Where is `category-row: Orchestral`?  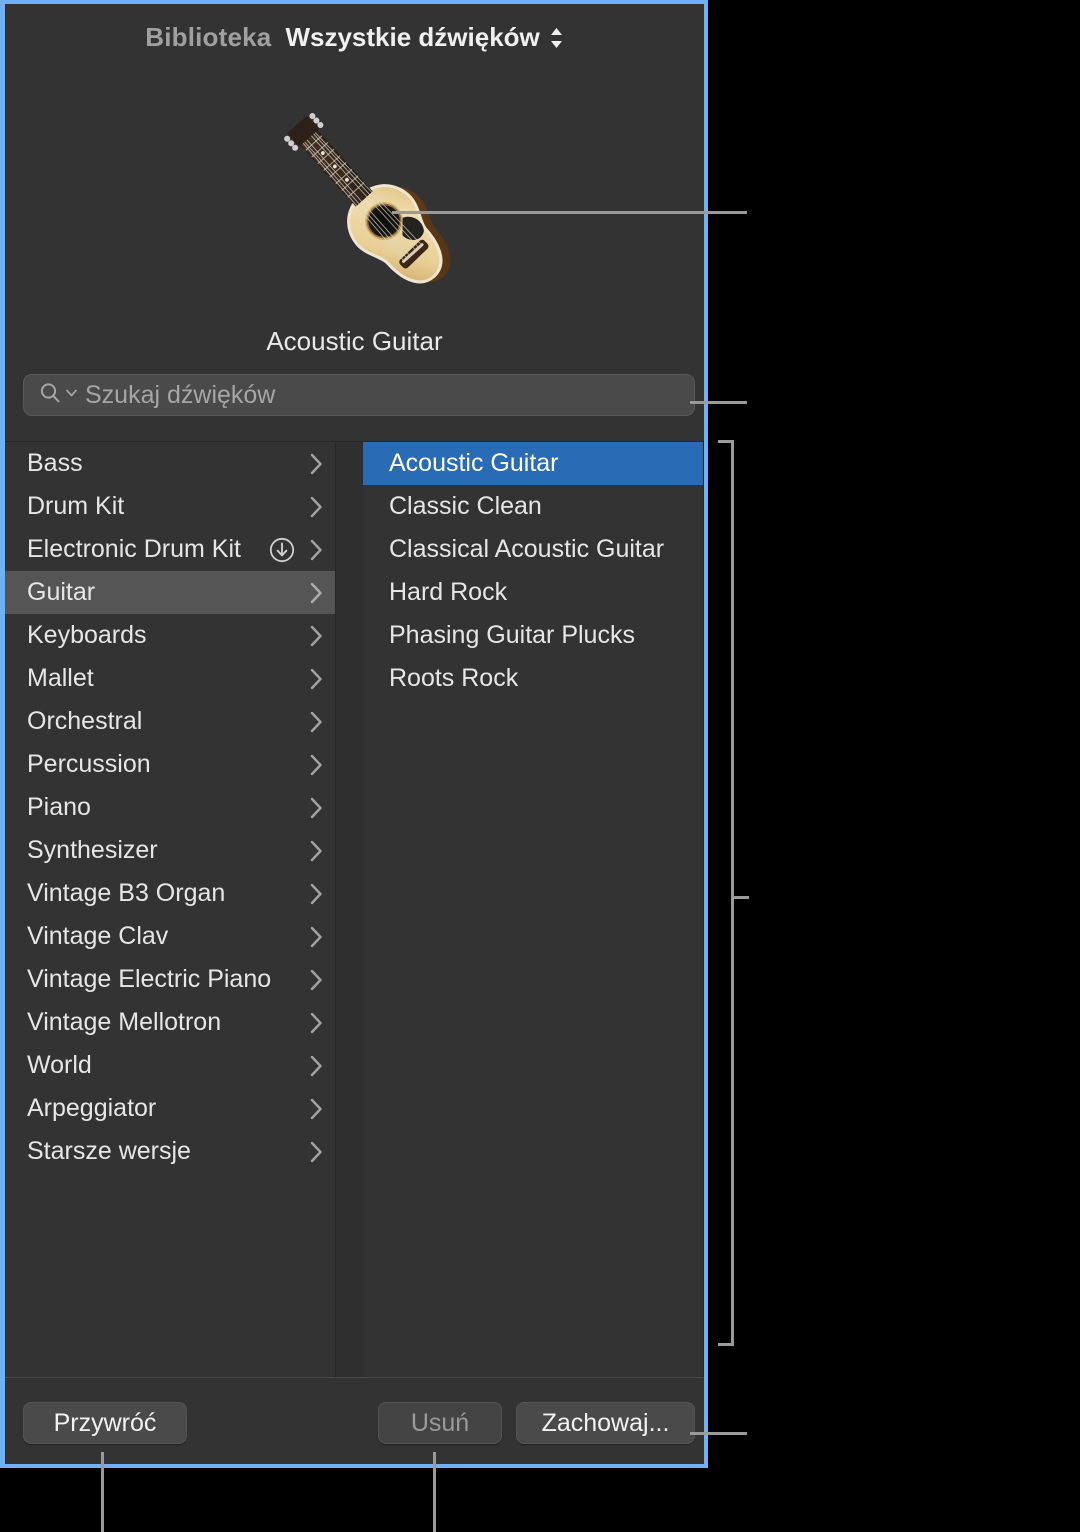
category-row: Orchestral is located at coordinates (170, 721).